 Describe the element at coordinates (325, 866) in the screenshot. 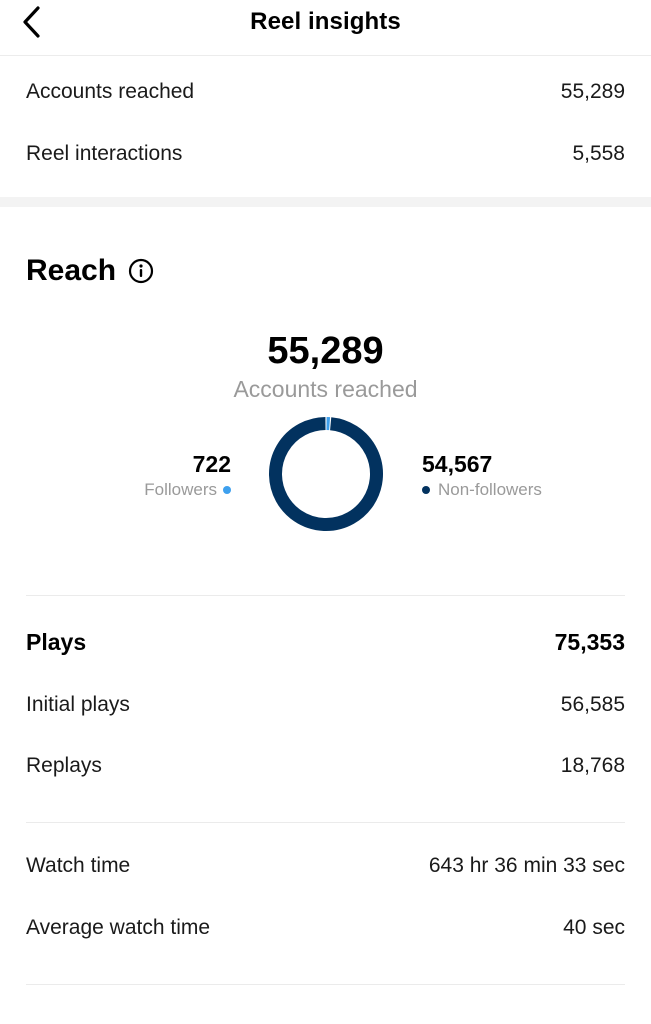

I see `watch-time-row: Watch time 643 hr 36 min 33 sec` at that location.